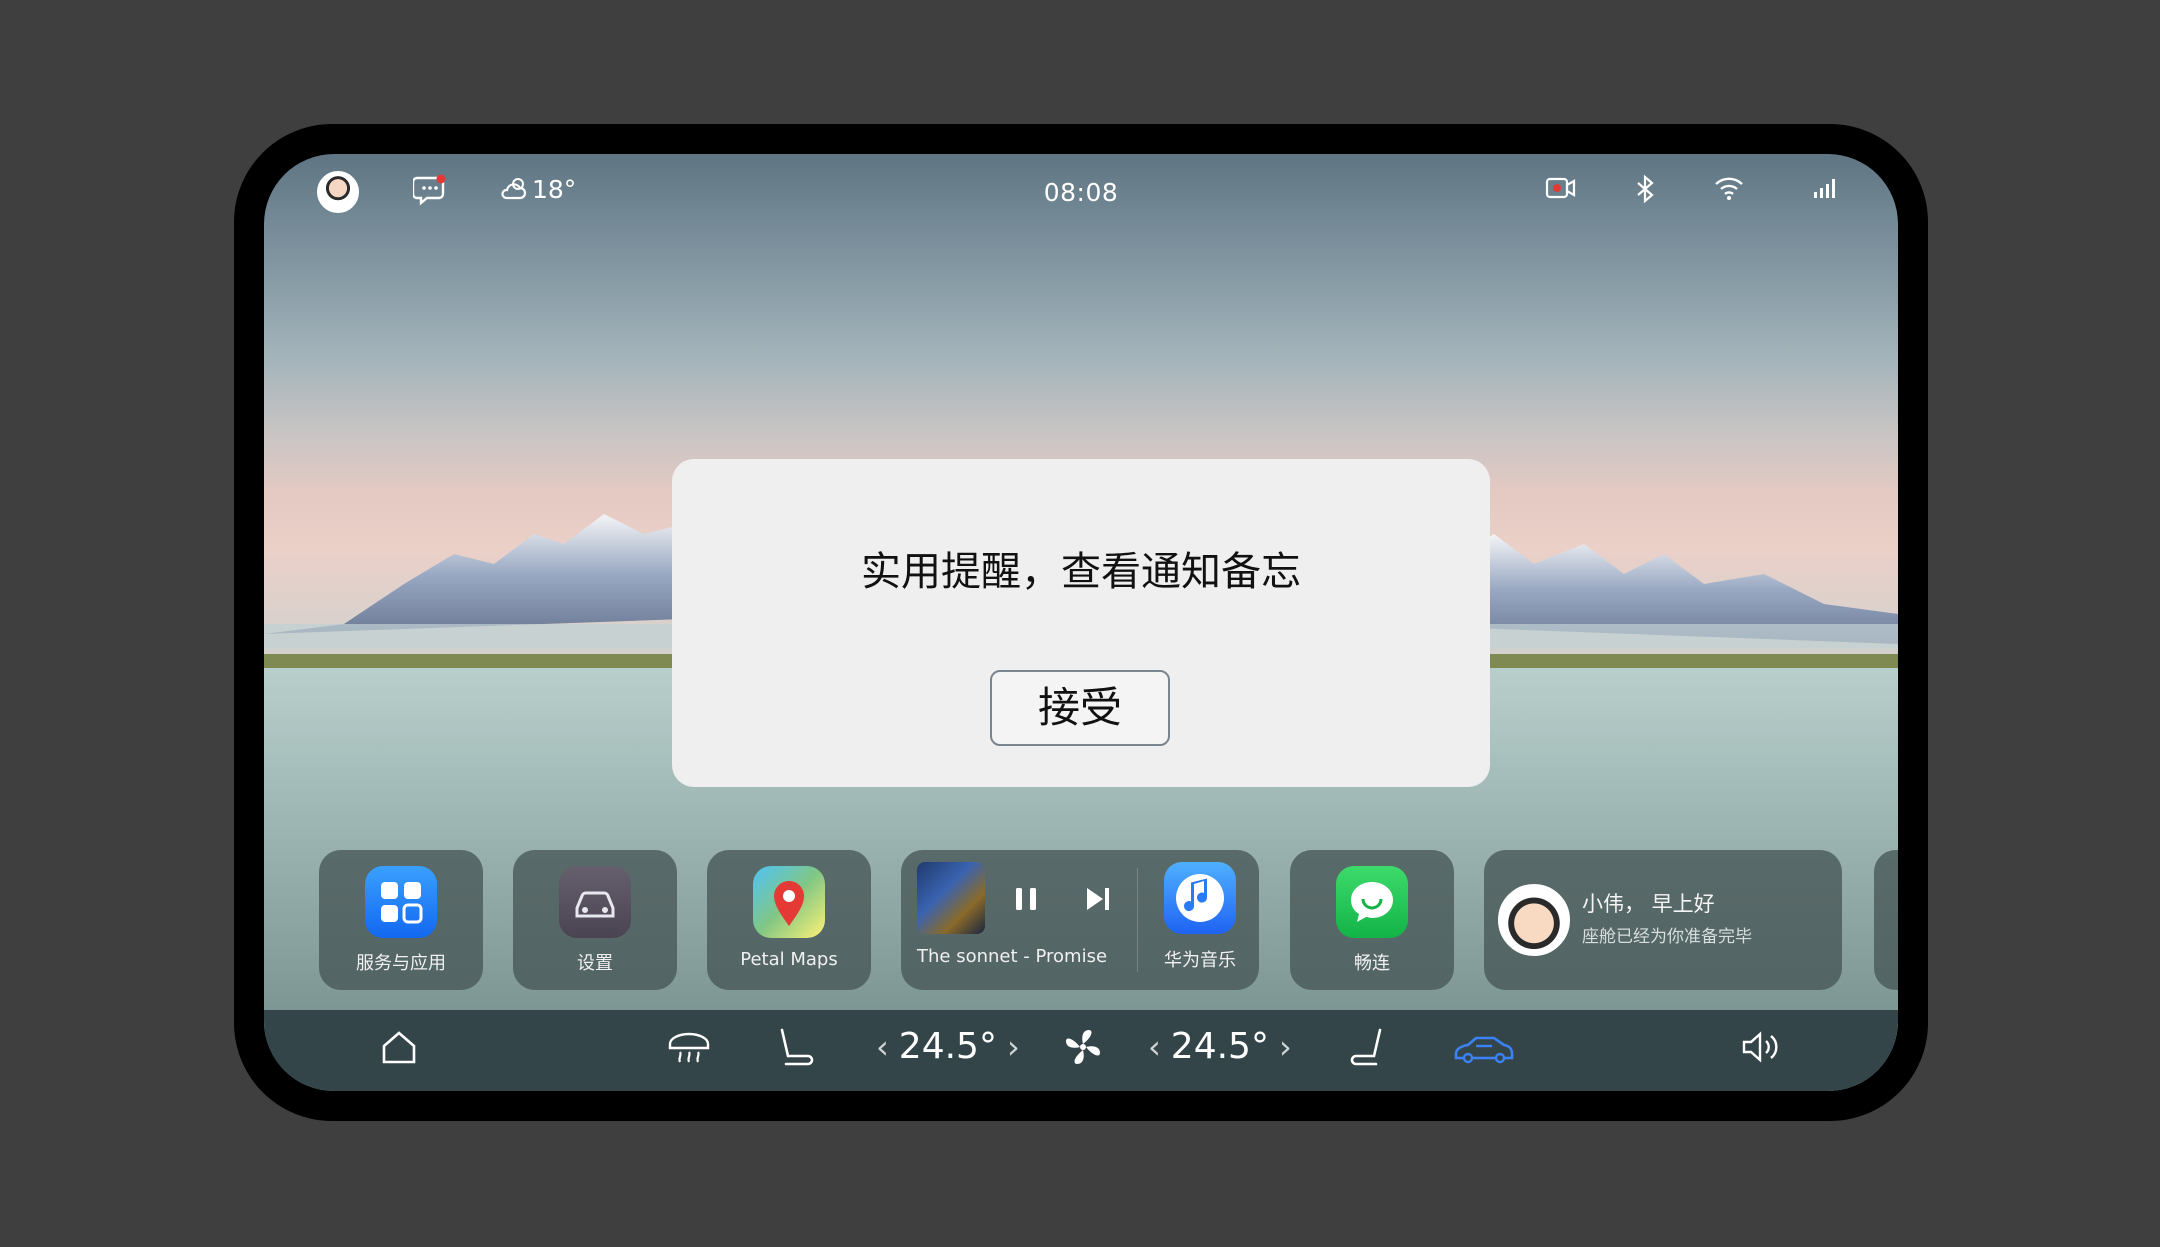 This screenshot has height=1247, width=2160. I want to click on greeting-title: 小伟， 早上好, so click(1648, 904).